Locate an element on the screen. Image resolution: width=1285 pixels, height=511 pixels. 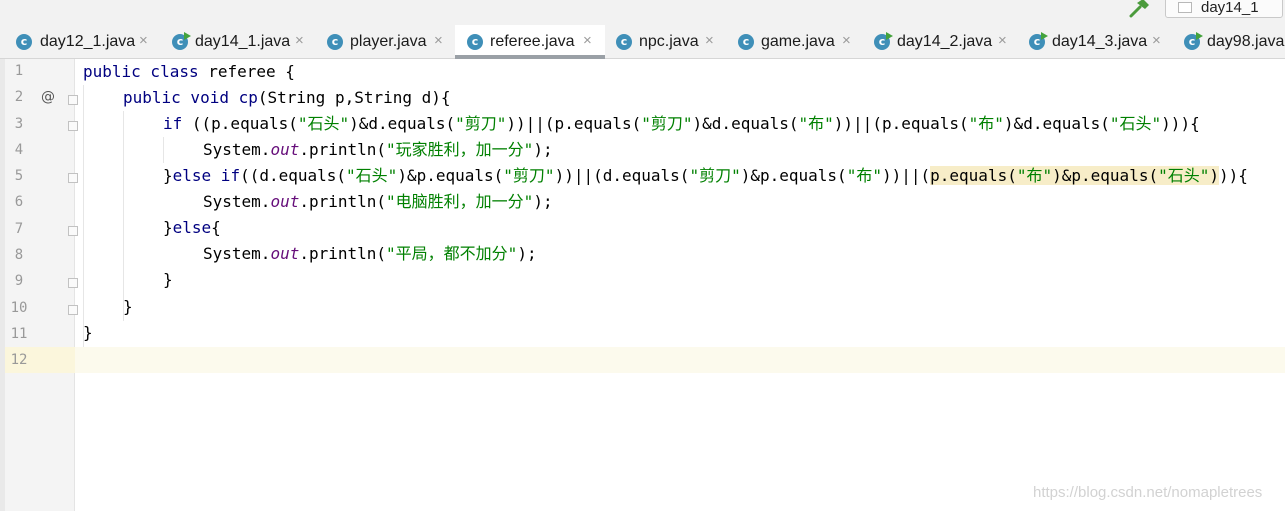
tab-day98: c day98.java is located at coordinates (1229, 41).